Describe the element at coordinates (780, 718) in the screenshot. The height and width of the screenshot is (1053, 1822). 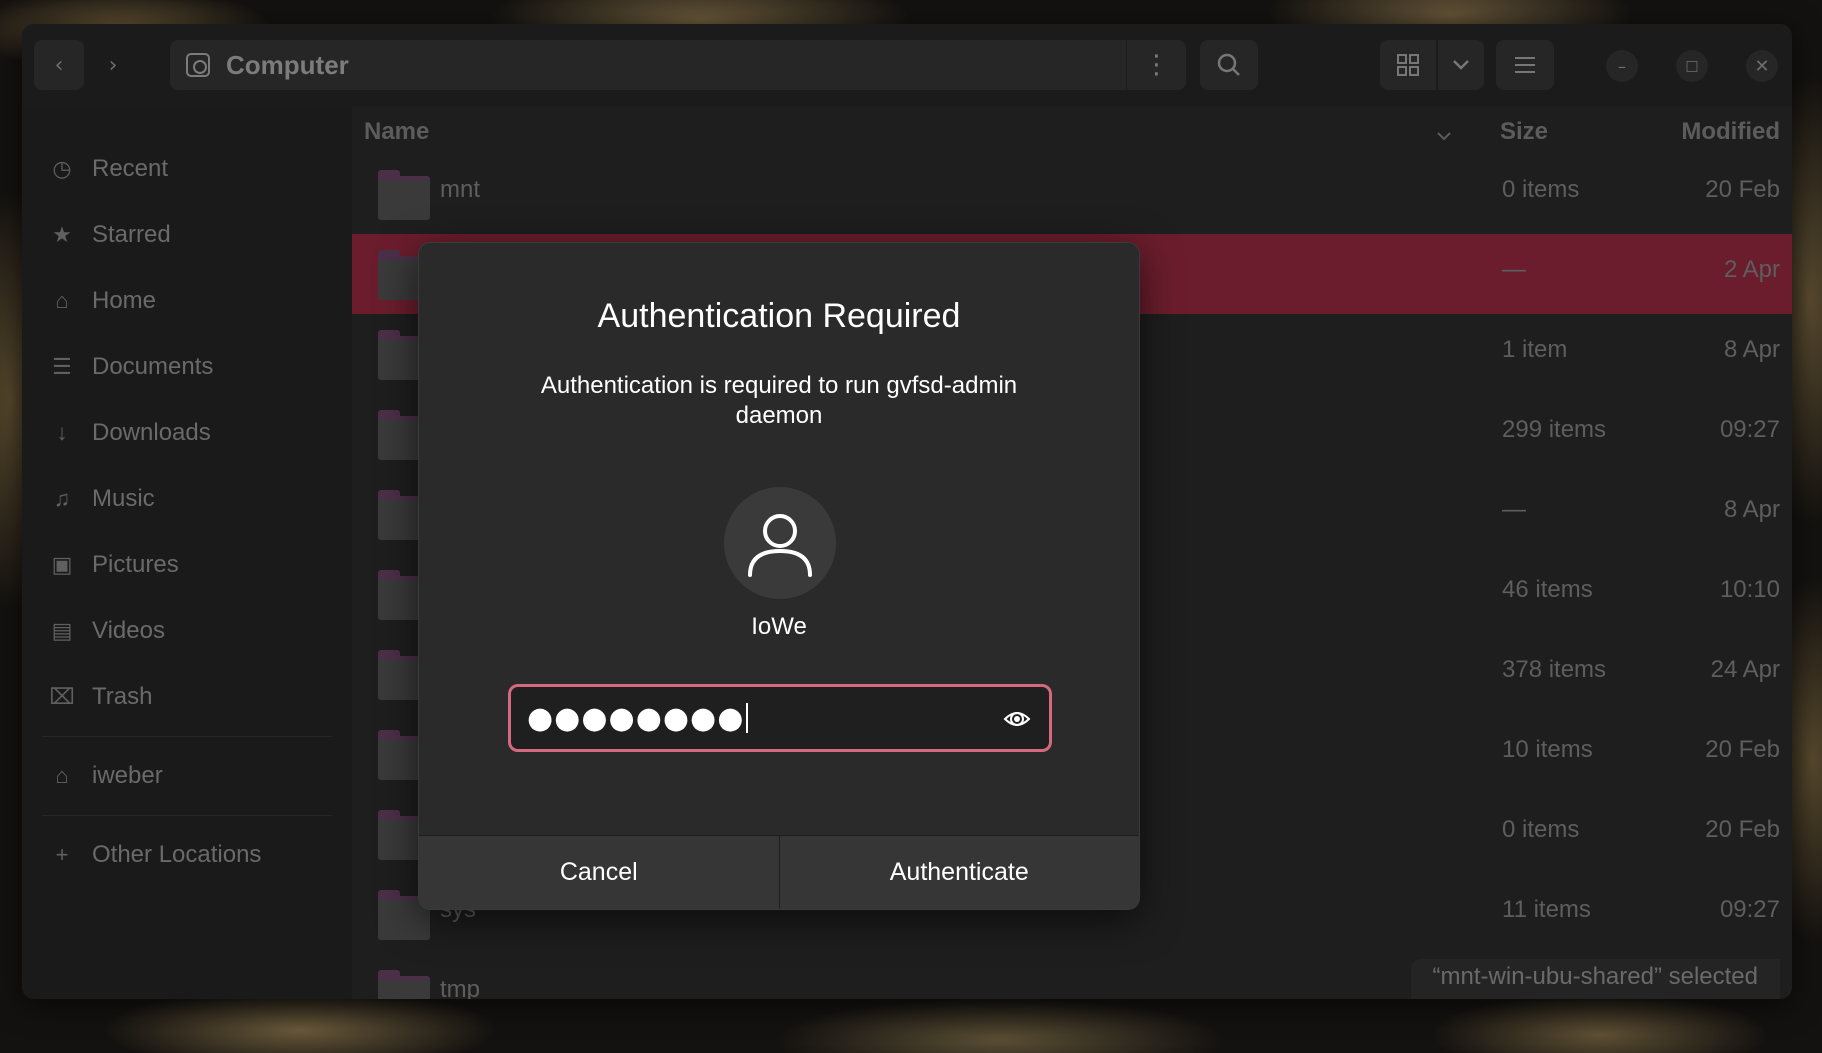
I see `password-field: ●●●●●●●●` at that location.